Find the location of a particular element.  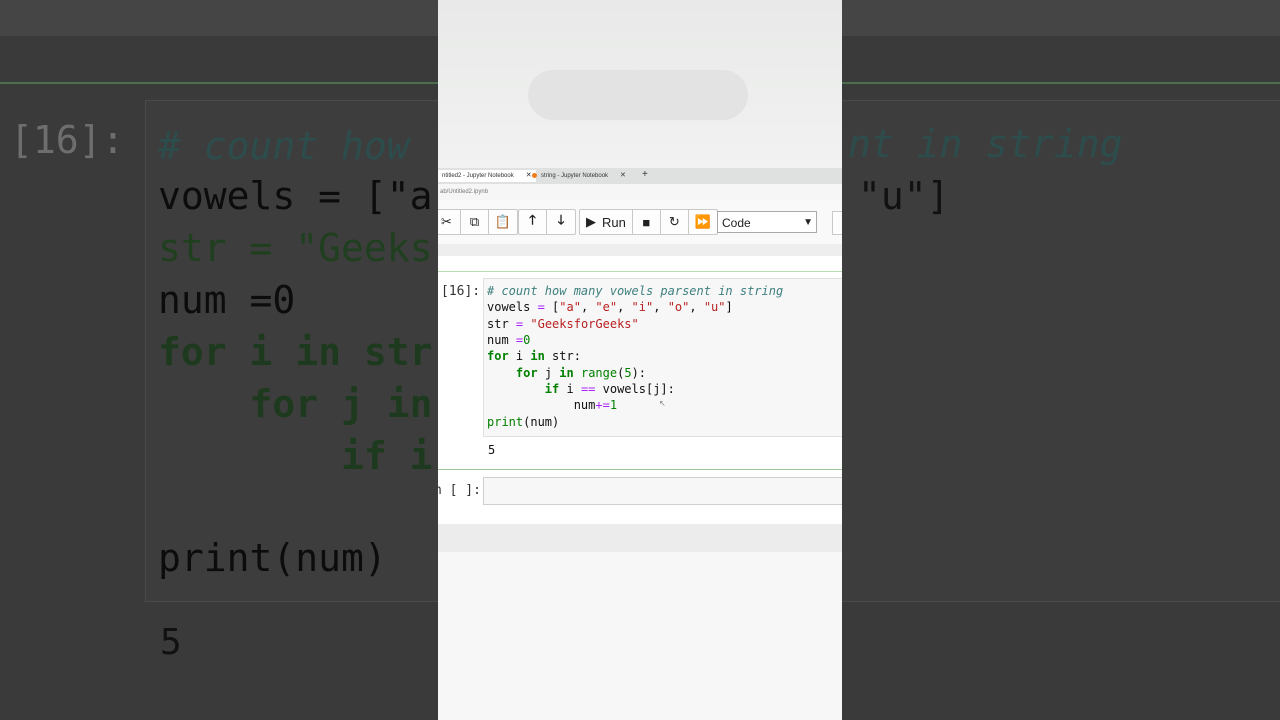

code-line: for i in str: is located at coordinates (534, 356).